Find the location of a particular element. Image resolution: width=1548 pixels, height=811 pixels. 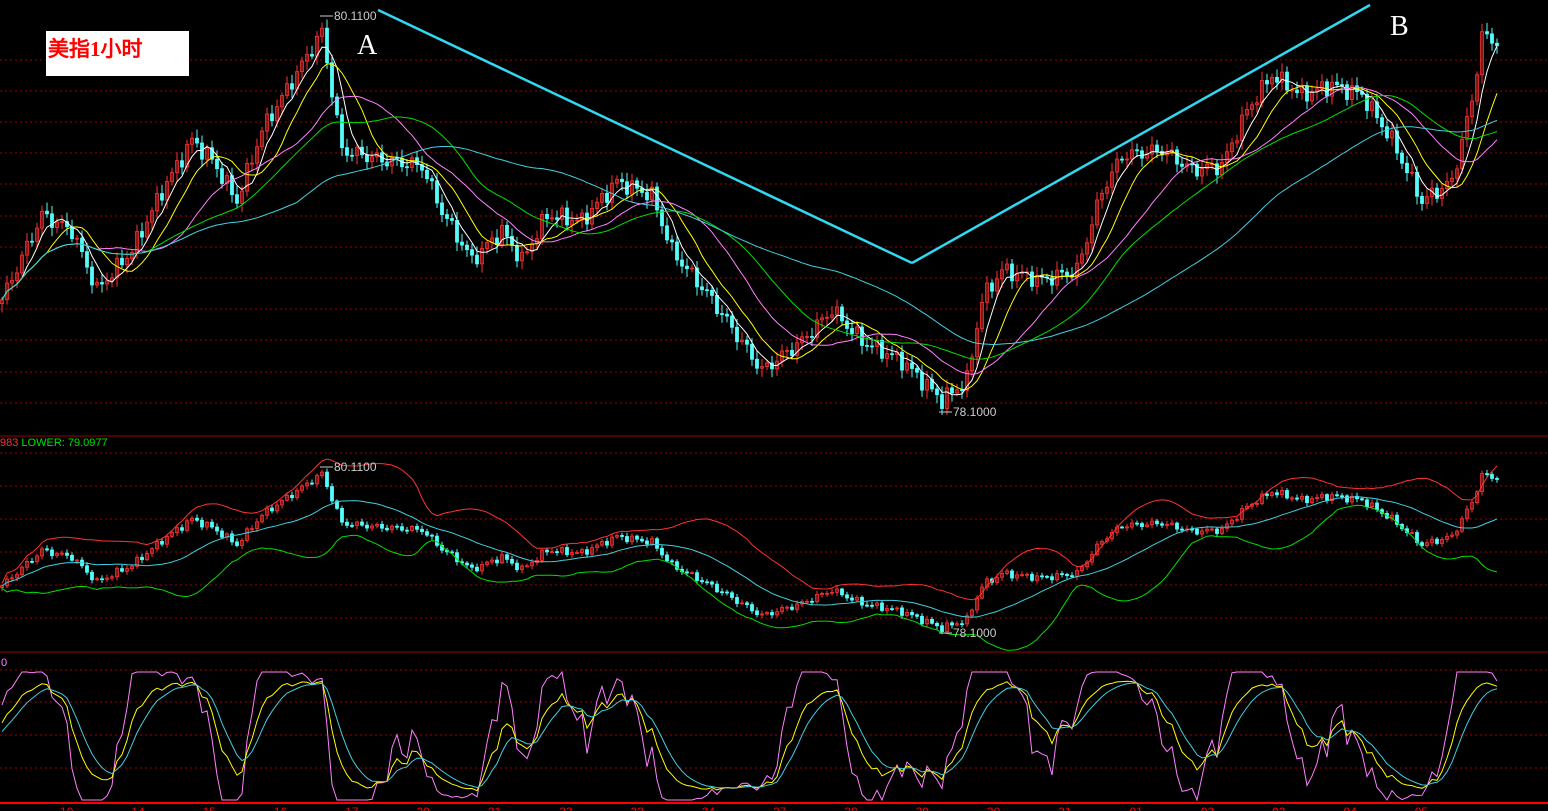

x-tick-label: 03 is located at coordinates (1279, 808).